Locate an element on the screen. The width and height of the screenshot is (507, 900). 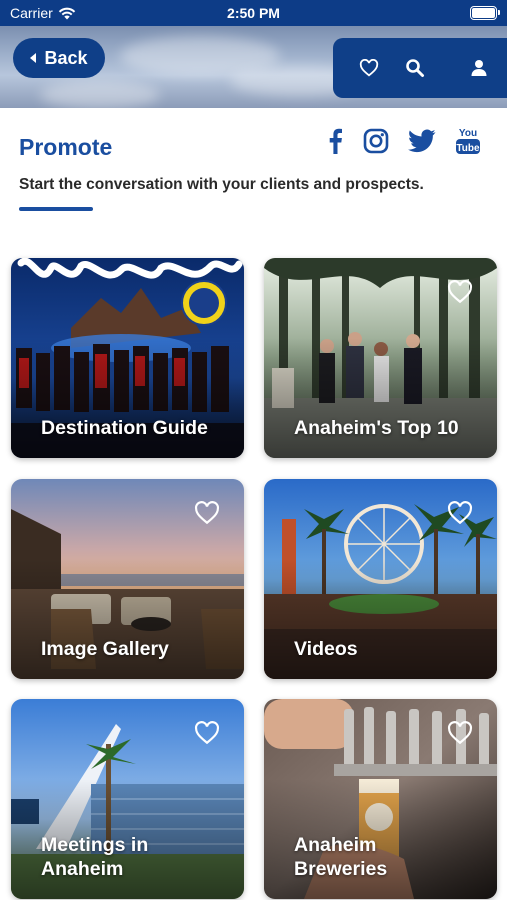
card-title: Videos is located at coordinates (326, 649).